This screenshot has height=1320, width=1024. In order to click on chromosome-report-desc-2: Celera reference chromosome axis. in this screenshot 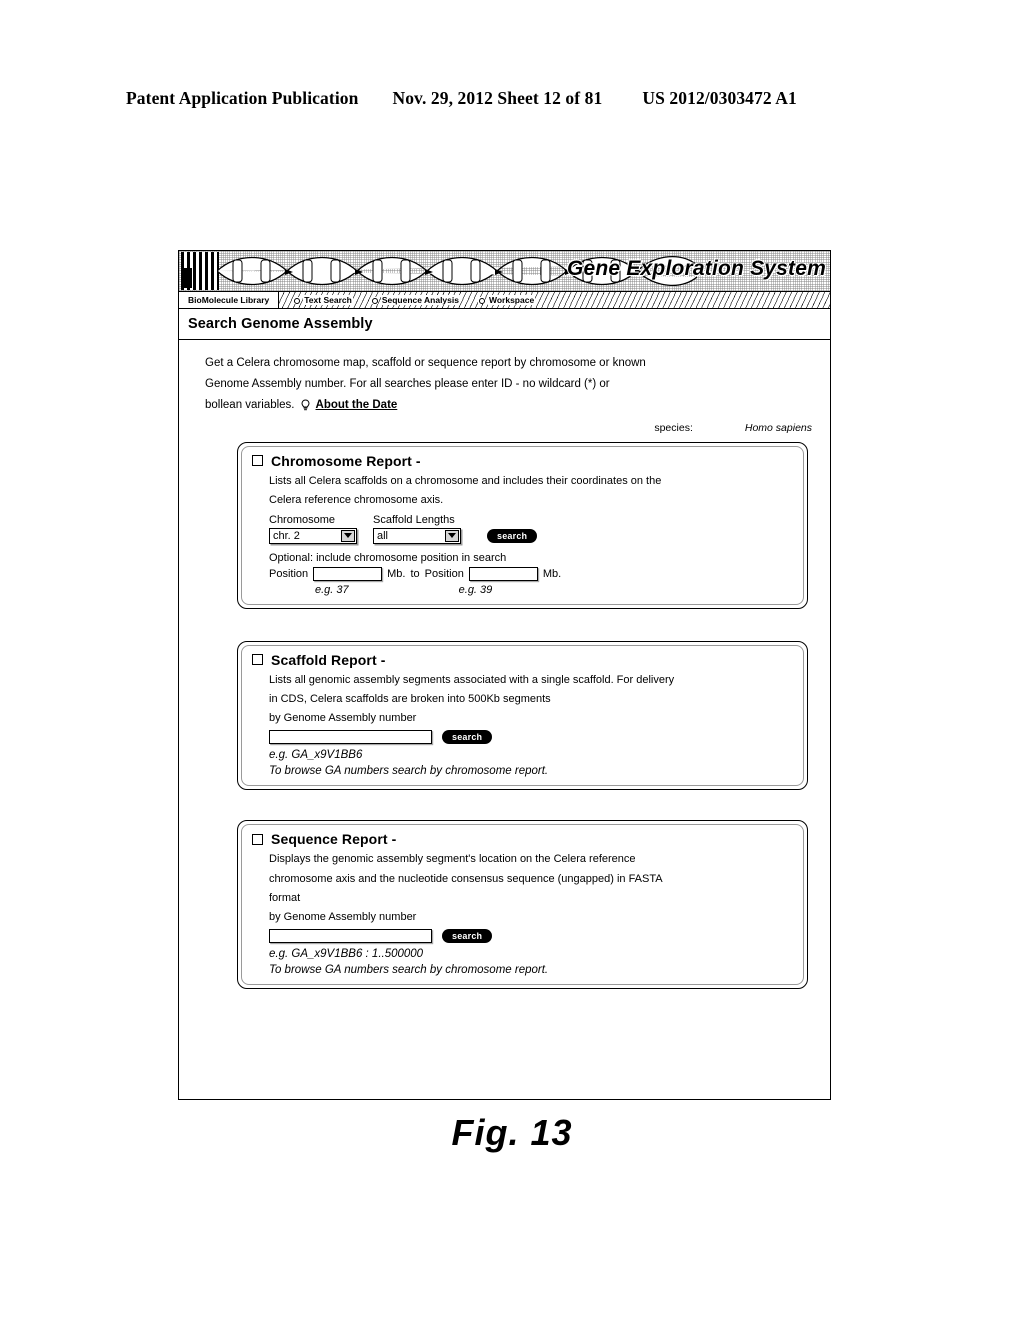, I will do `click(356, 499)`.